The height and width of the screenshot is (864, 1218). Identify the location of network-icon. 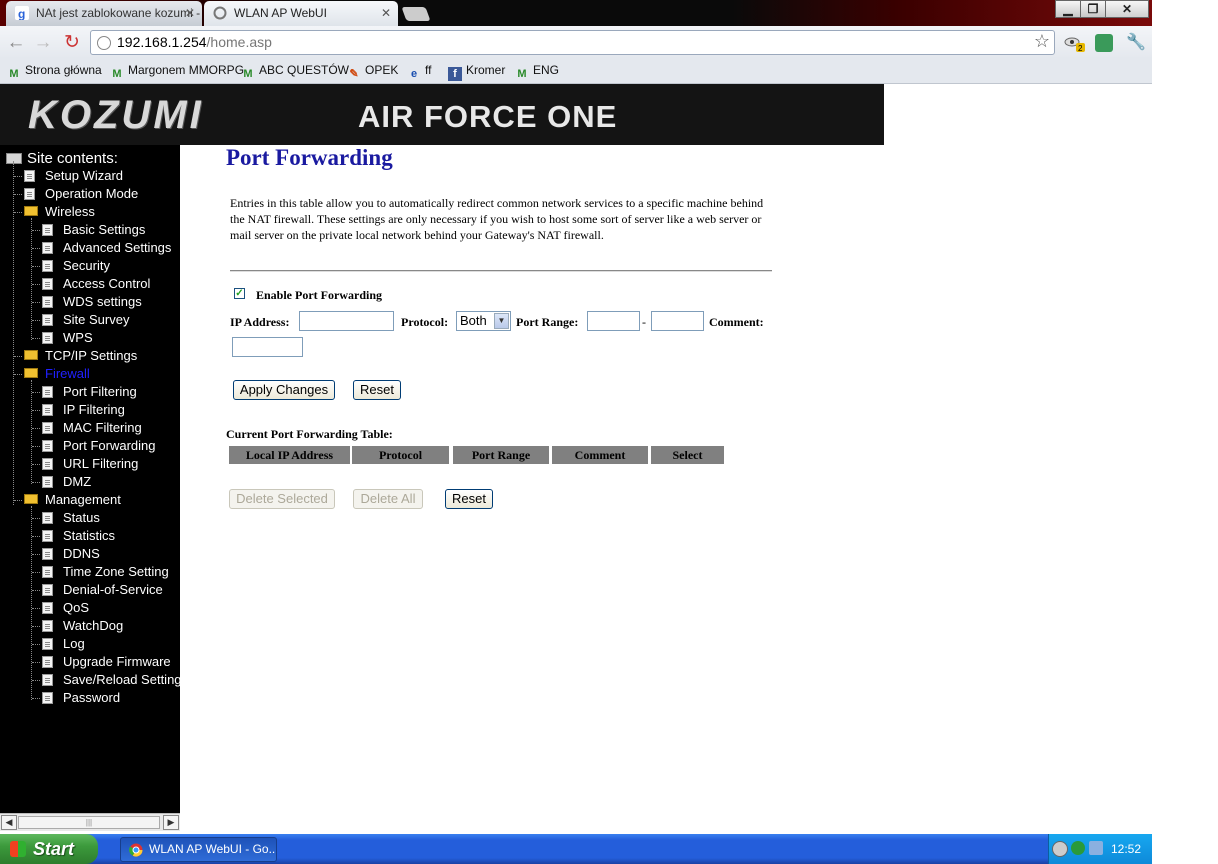
(1096, 848).